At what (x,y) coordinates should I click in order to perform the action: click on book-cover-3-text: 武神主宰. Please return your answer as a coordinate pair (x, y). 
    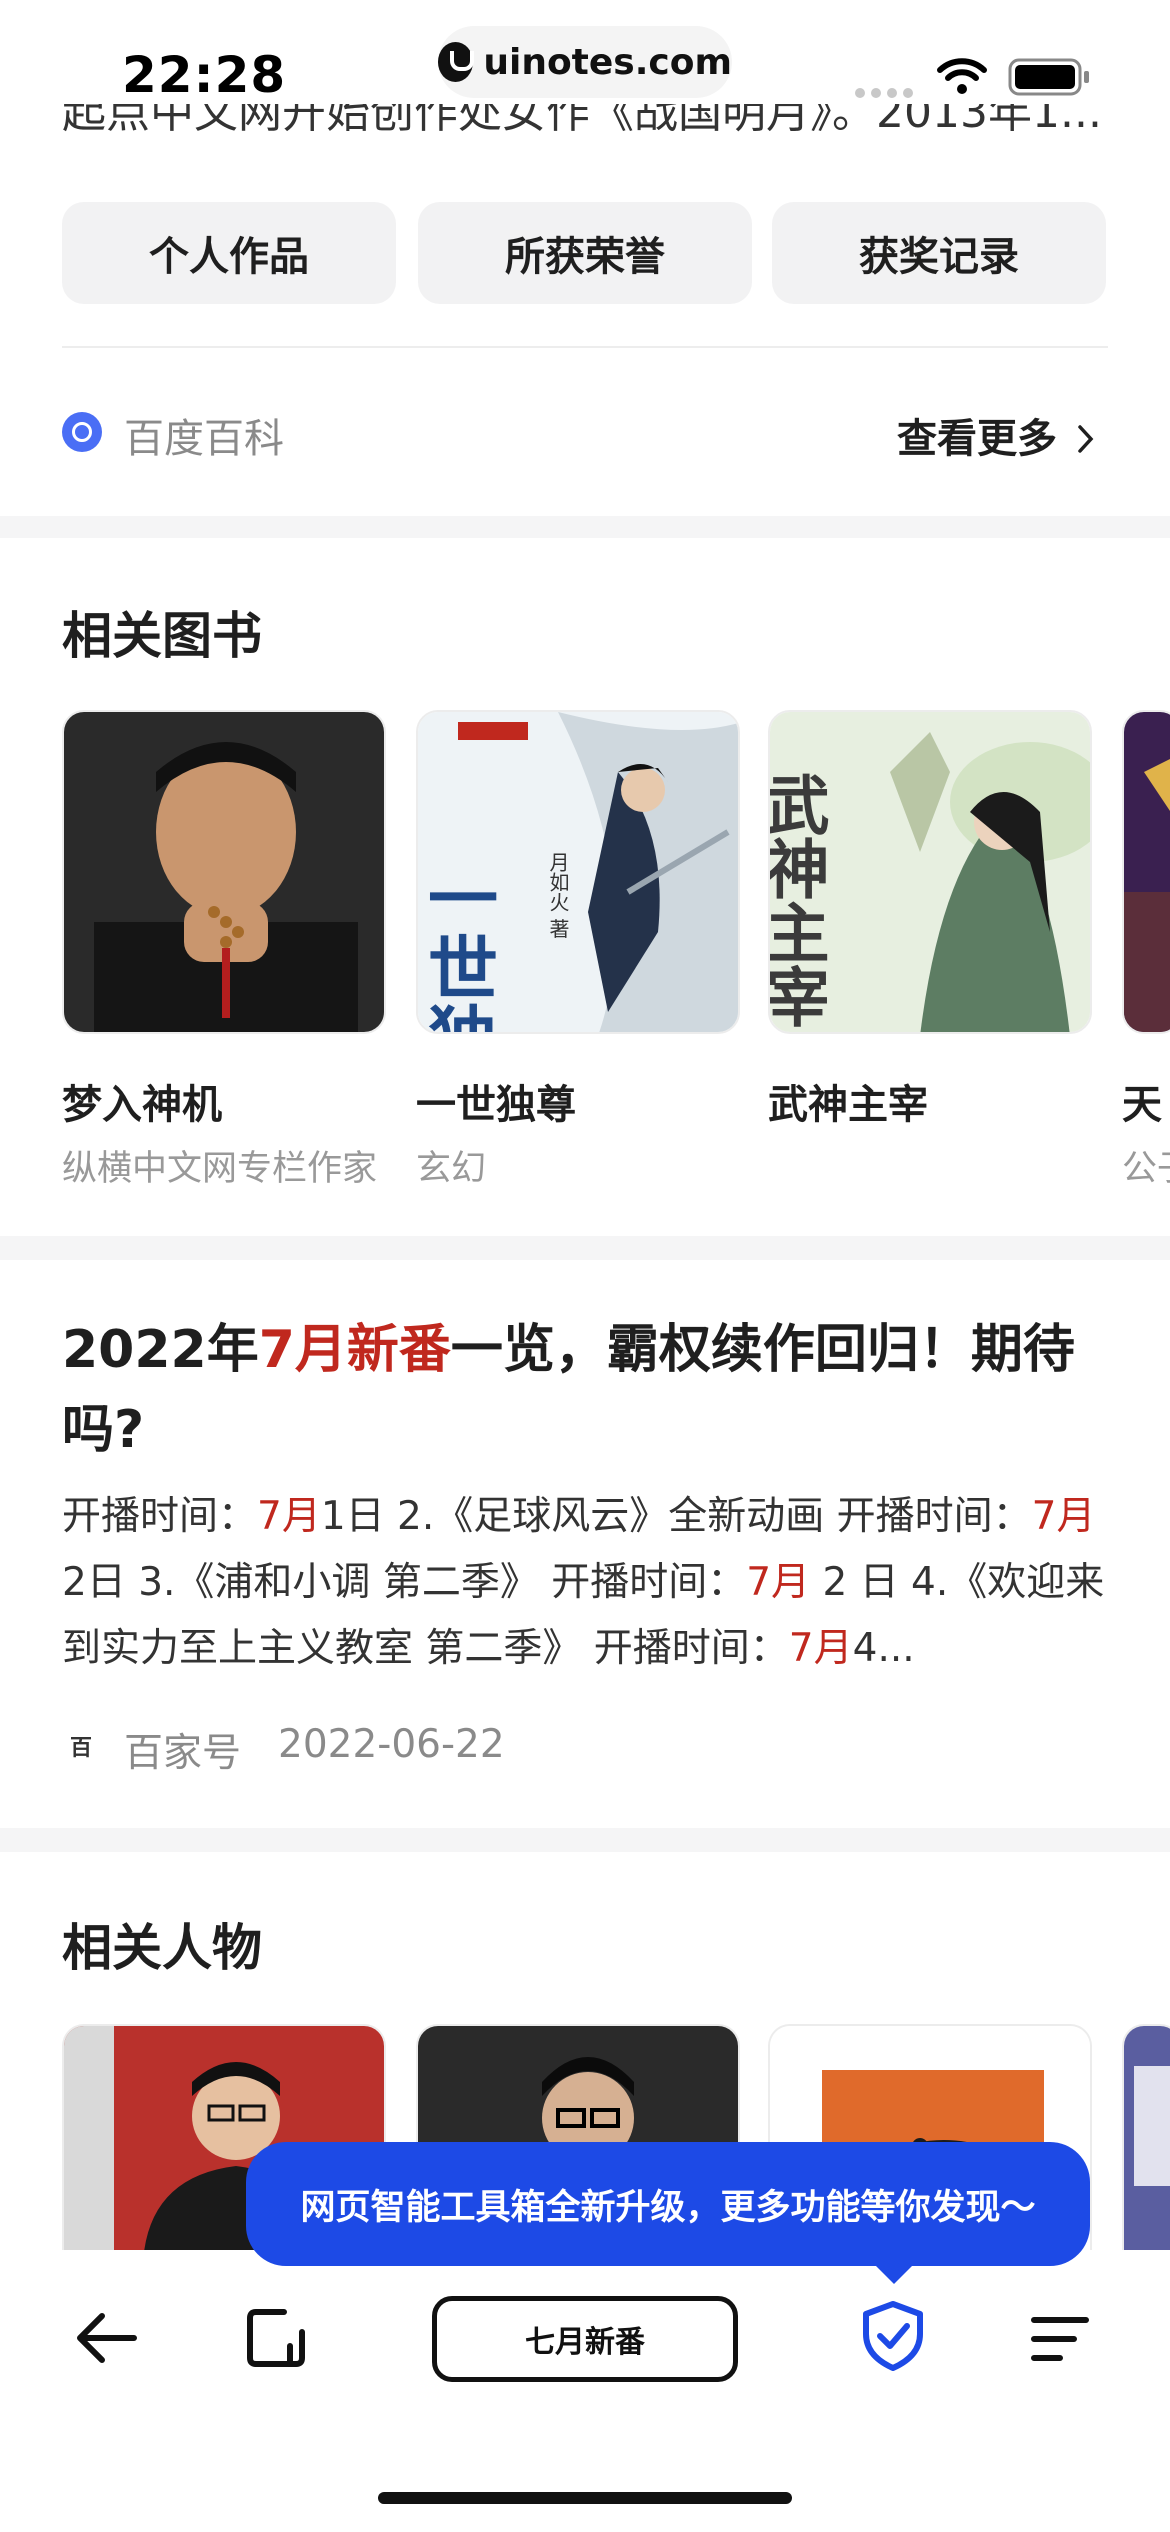
    Looking at the image, I should click on (800, 900).